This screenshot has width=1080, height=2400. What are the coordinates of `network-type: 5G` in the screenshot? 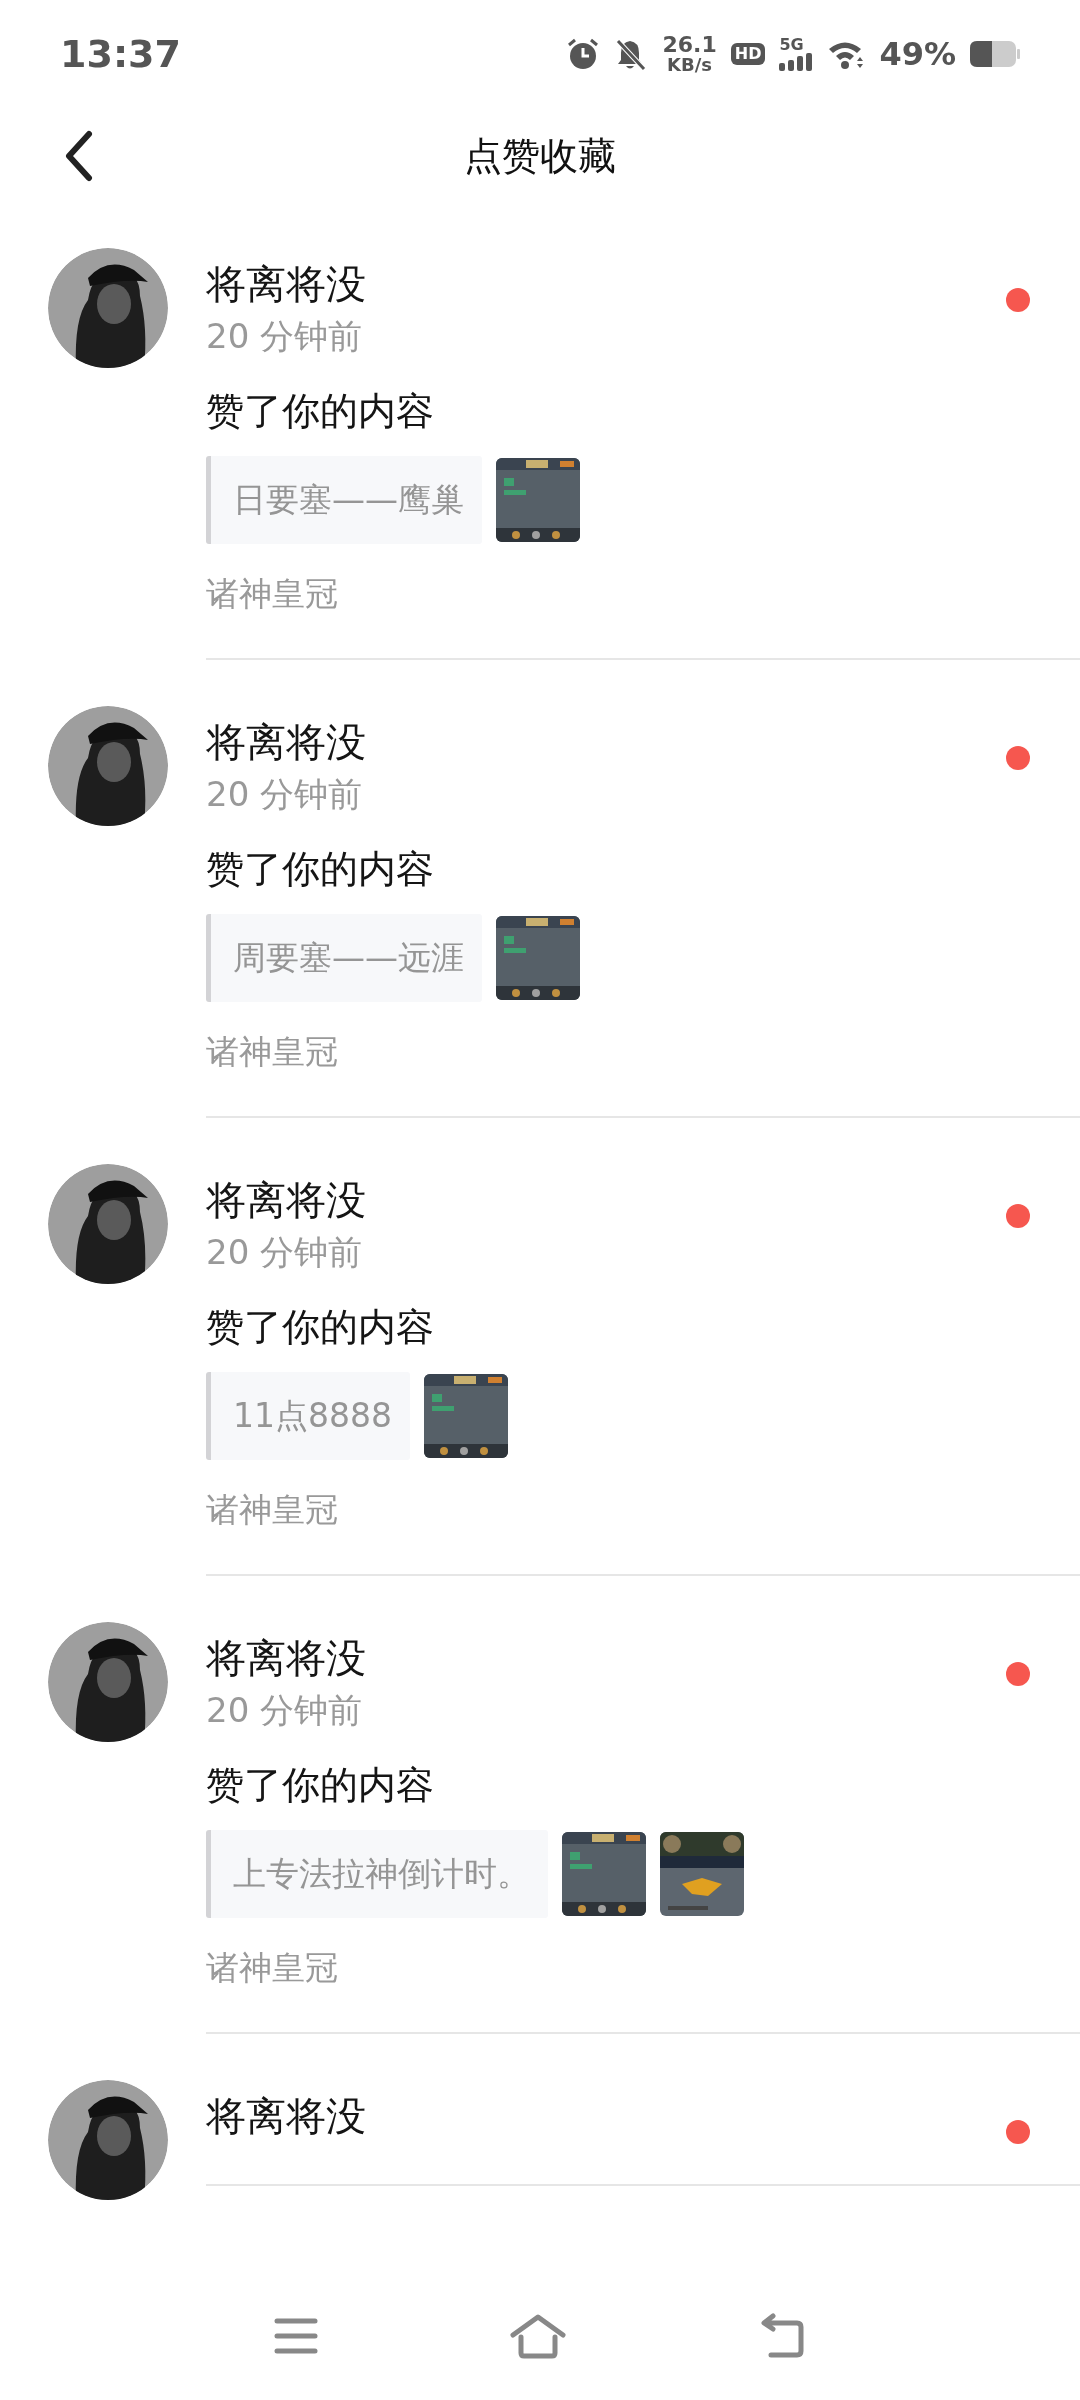 It's located at (791, 45).